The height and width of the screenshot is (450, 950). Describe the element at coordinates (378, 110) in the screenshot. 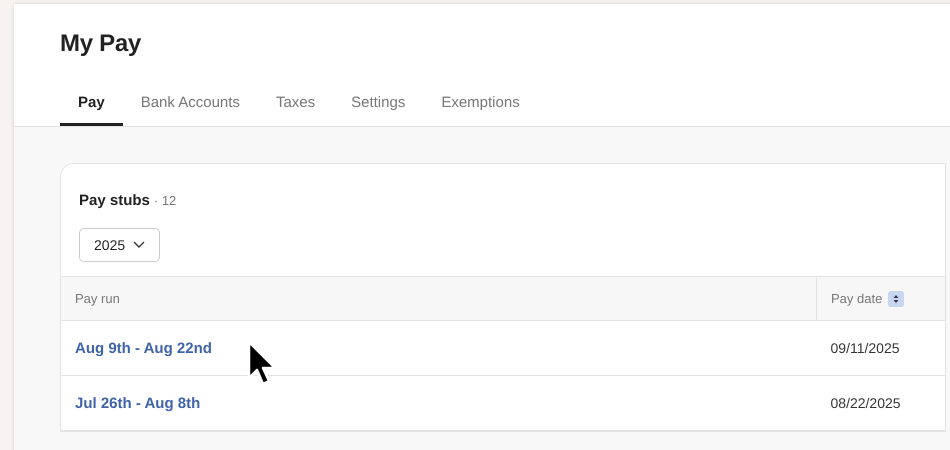

I see `tab: Settings` at that location.